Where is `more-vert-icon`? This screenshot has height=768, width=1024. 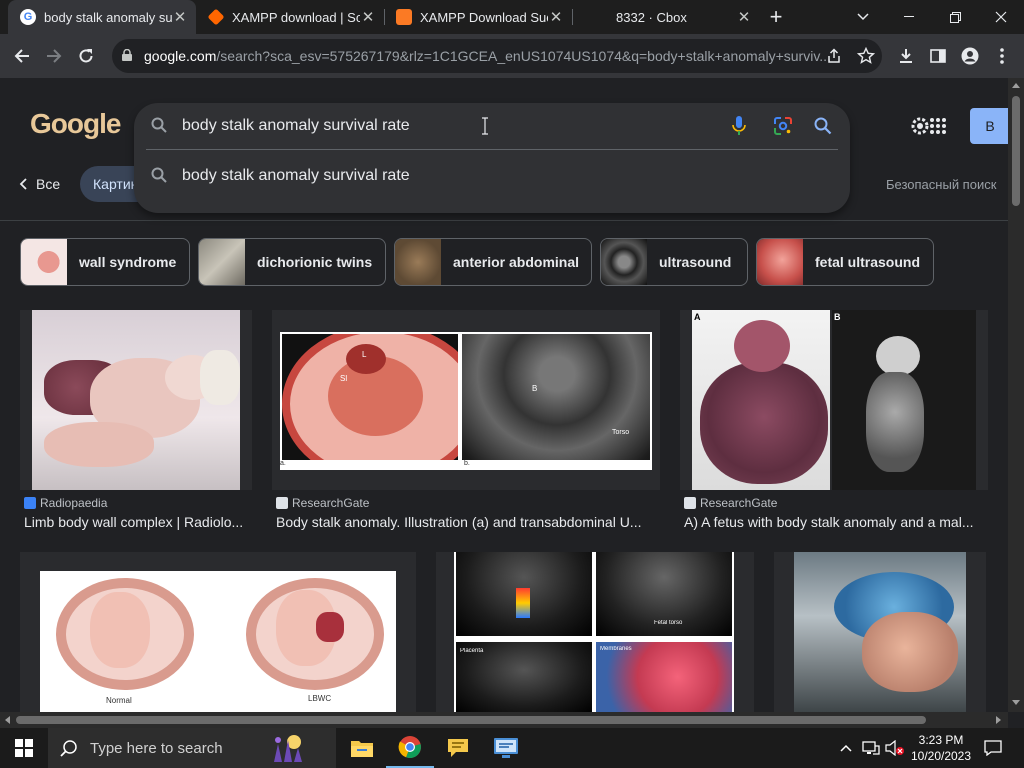
more-vert-icon is located at coordinates (1002, 56).